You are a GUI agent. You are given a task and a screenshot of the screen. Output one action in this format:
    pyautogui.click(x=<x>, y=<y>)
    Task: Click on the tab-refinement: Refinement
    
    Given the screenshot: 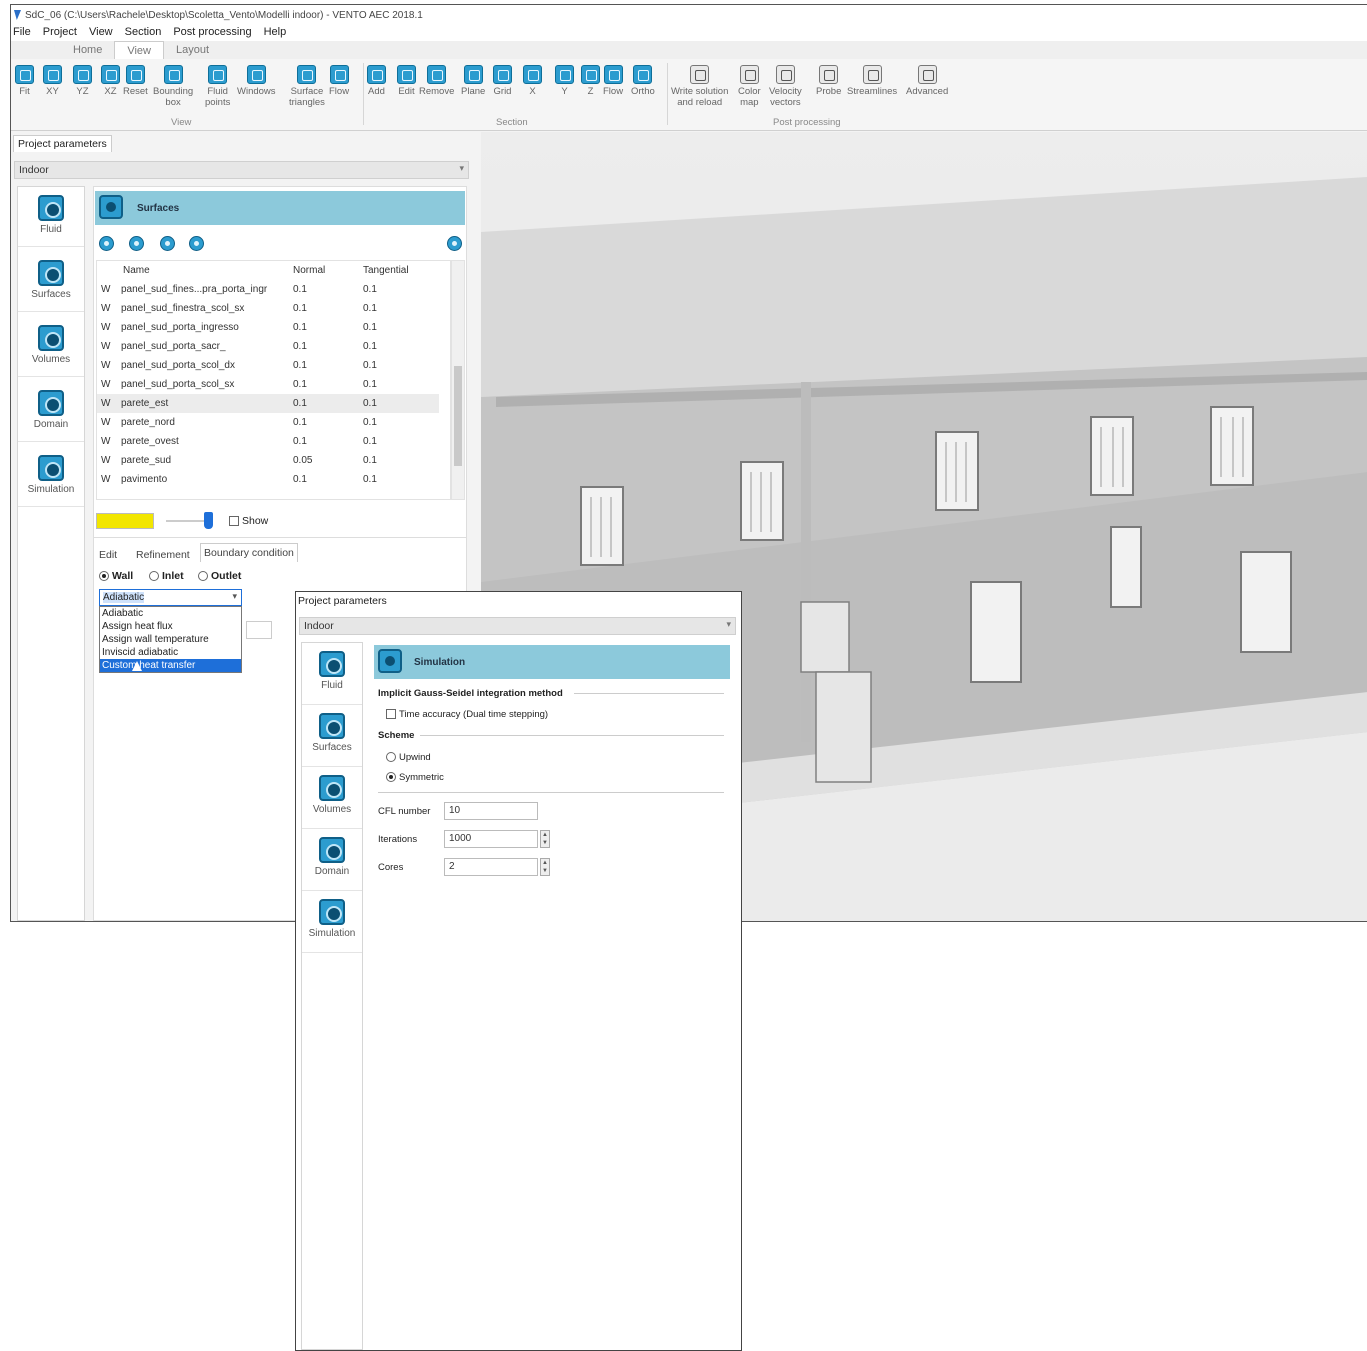 What is the action you would take?
    pyautogui.click(x=163, y=555)
    